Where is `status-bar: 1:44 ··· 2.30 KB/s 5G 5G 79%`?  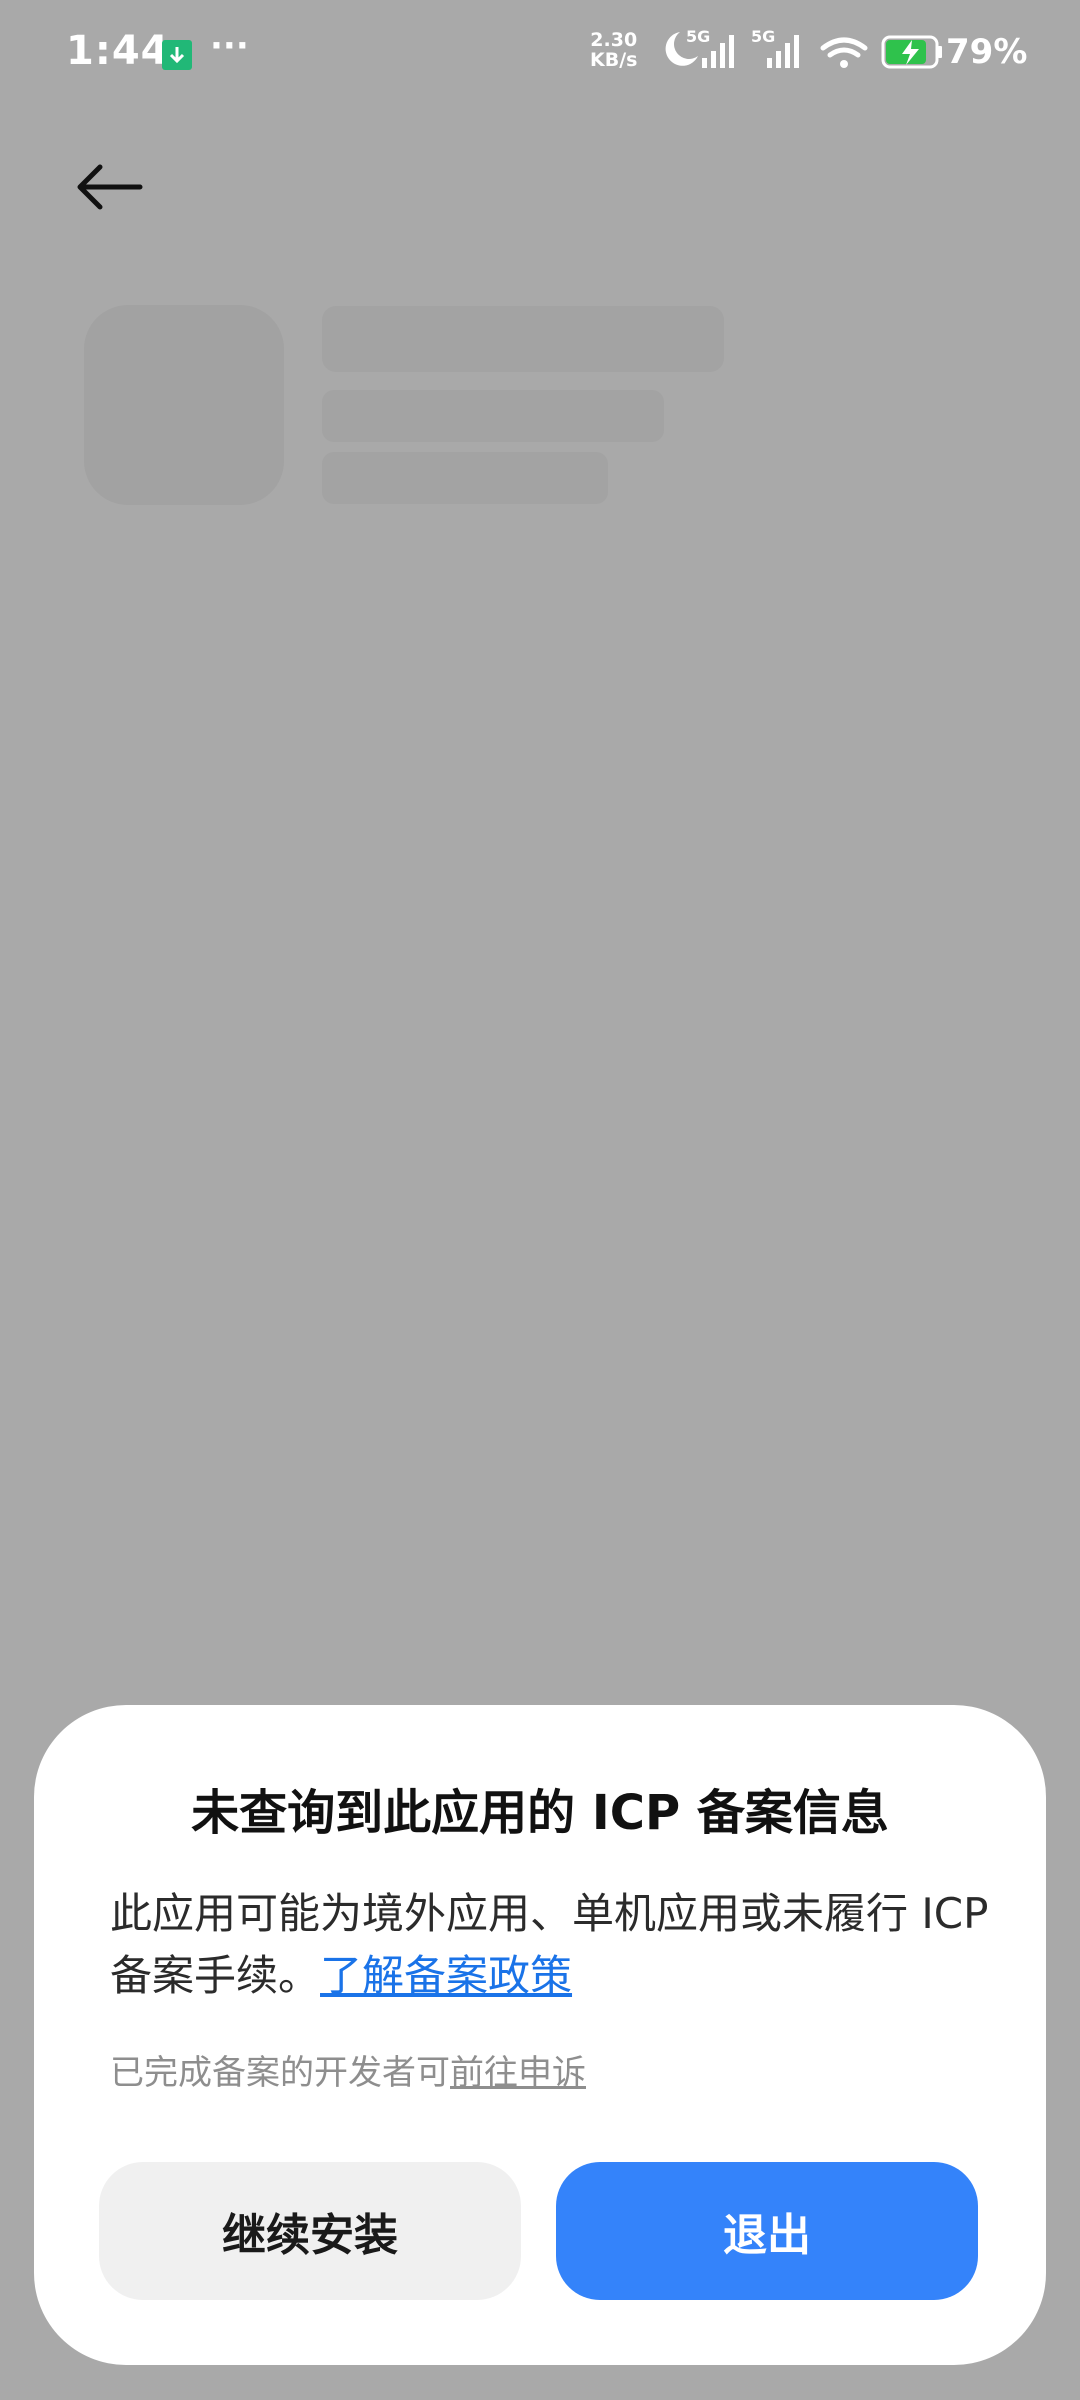 status-bar: 1:44 ··· 2.30 KB/s 5G 5G 79% is located at coordinates (540, 55).